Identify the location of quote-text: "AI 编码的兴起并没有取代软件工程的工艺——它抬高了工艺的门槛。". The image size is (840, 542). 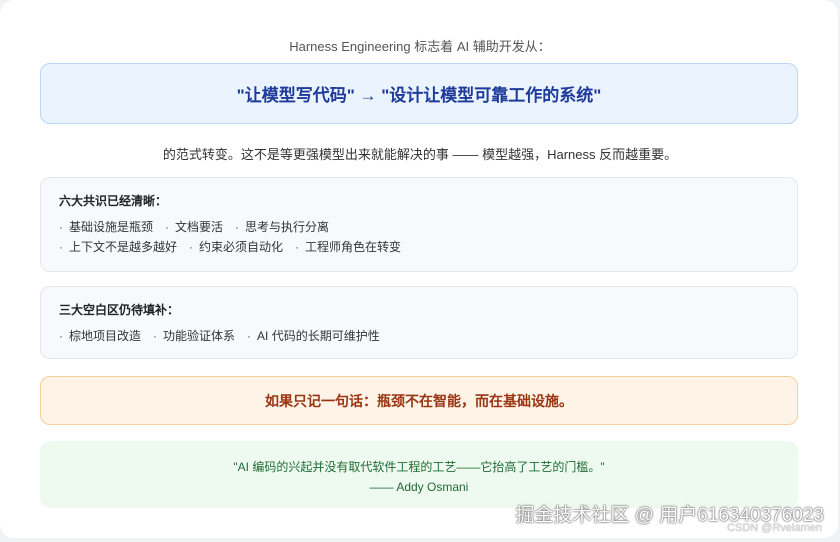
(419, 467).